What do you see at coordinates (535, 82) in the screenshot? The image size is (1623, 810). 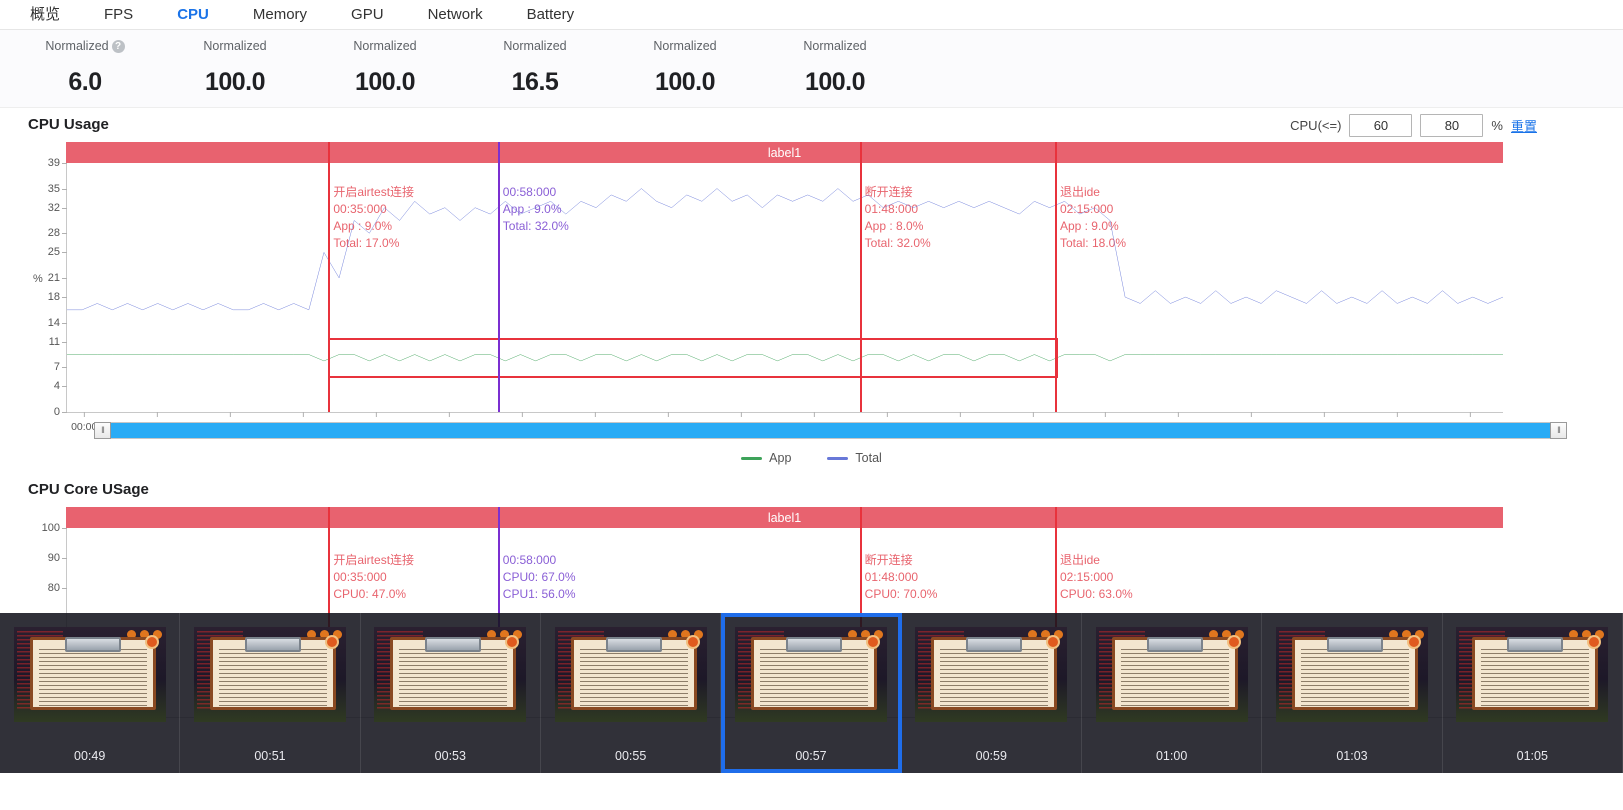 I see `metric-value: 16.5` at bounding box center [535, 82].